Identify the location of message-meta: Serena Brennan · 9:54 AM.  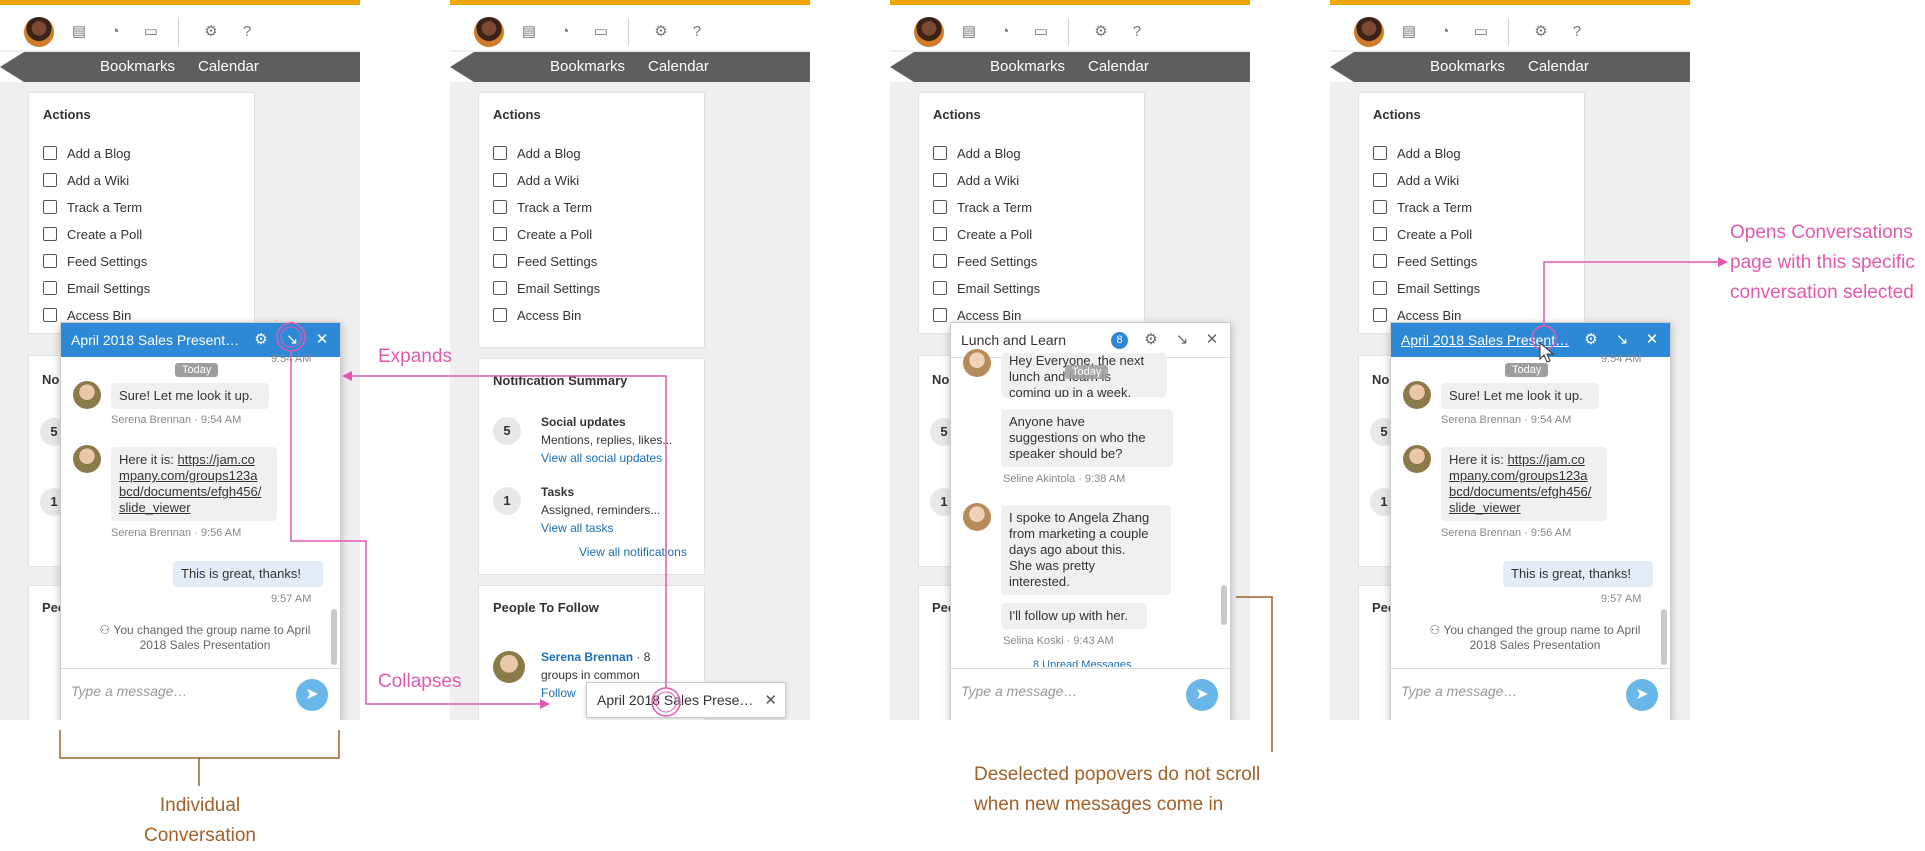
(176, 420).